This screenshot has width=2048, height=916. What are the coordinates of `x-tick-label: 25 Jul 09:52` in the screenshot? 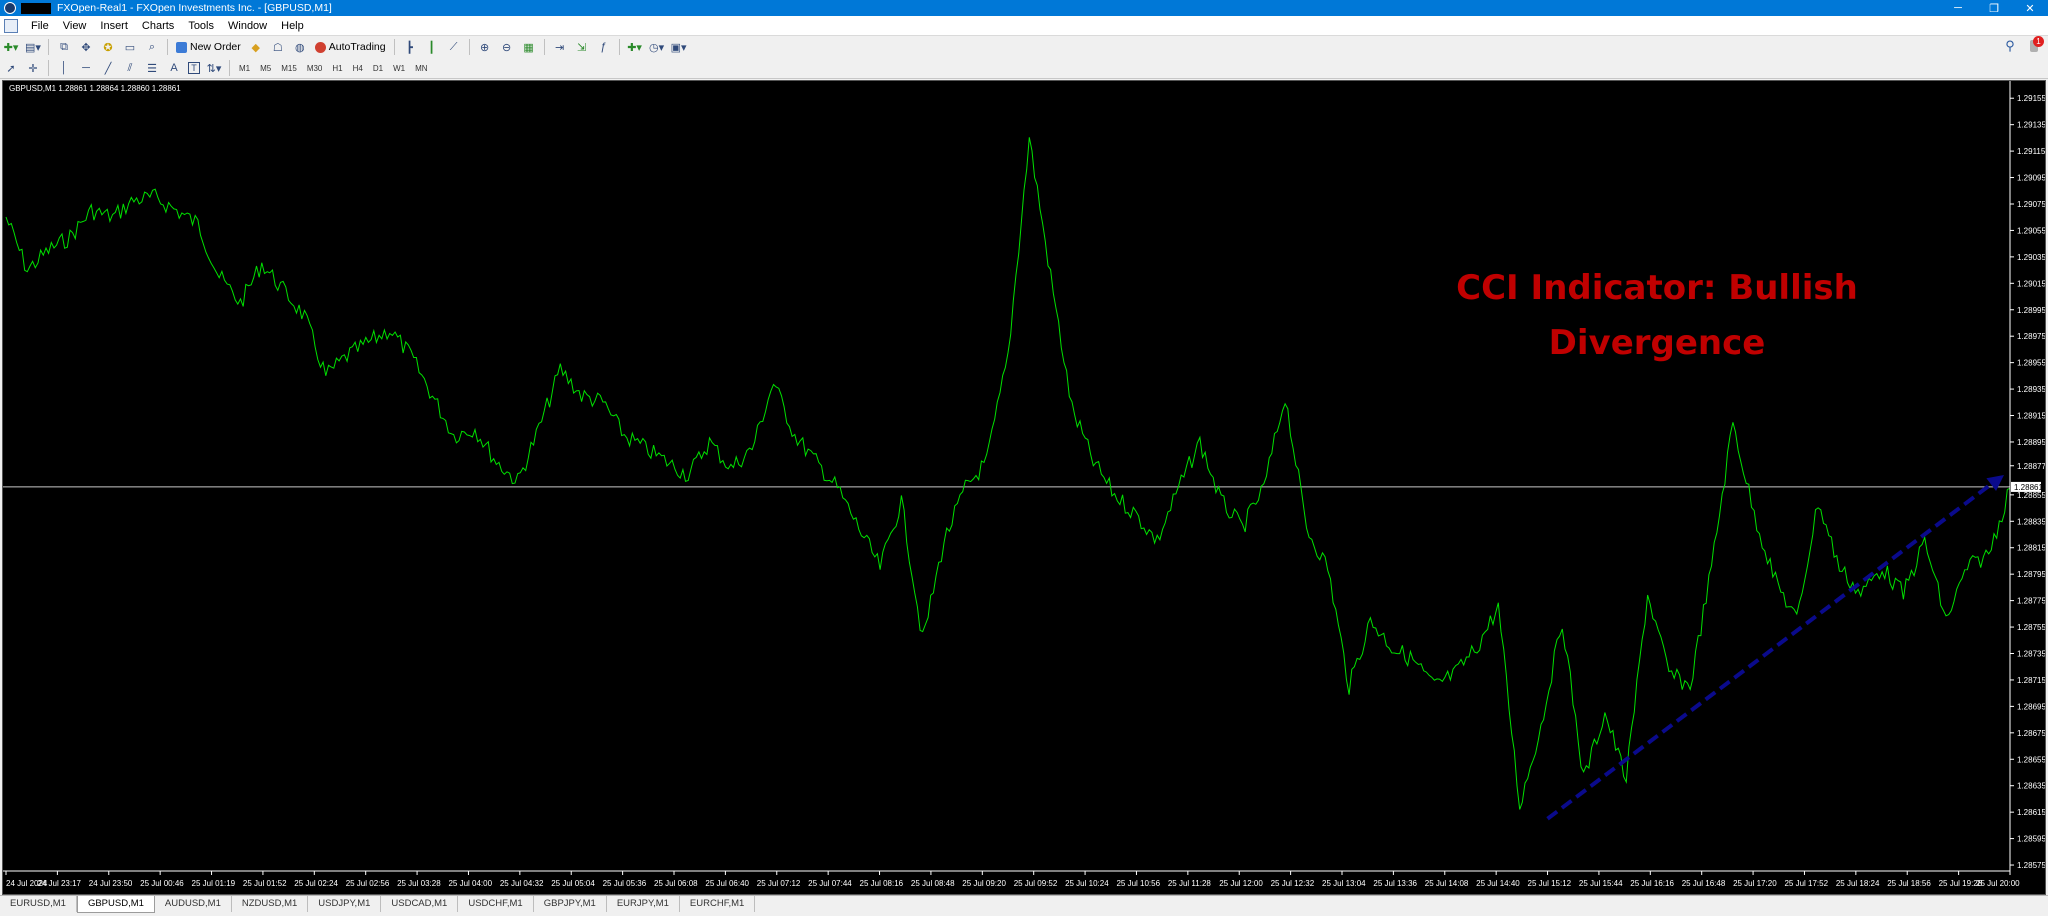 It's located at (1036, 883).